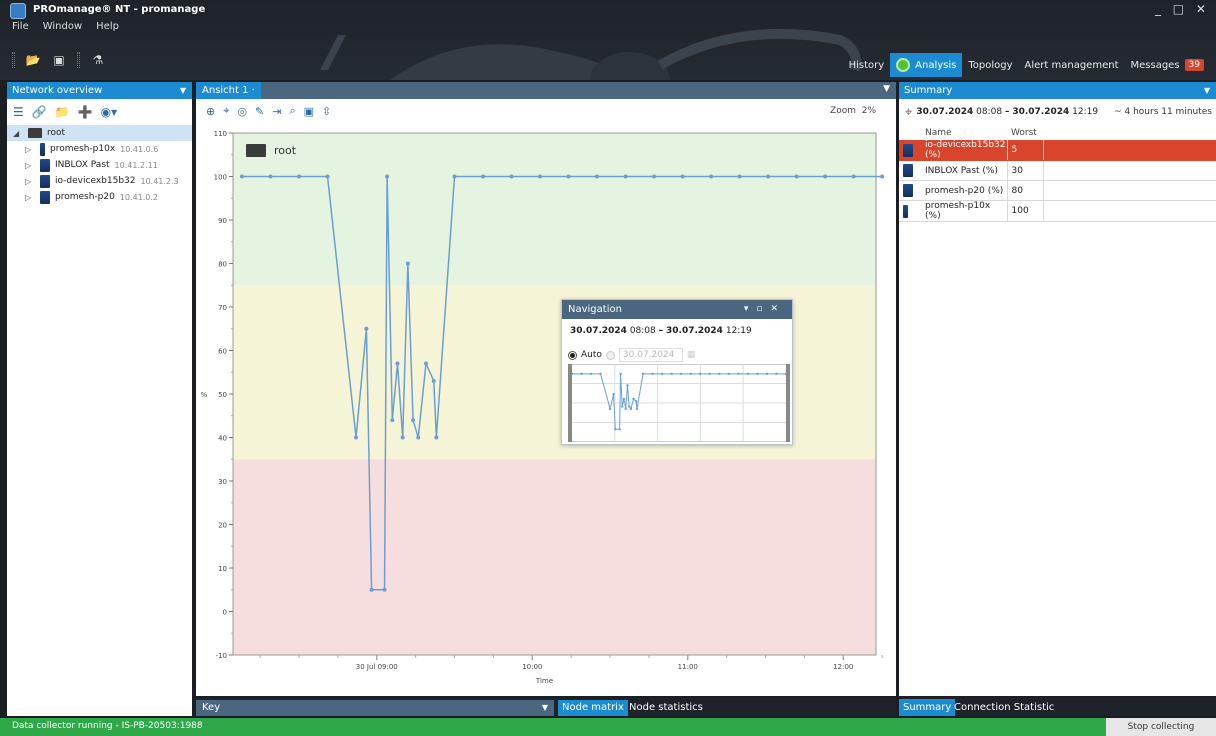 This screenshot has width=1216, height=736. What do you see at coordinates (903, 65) in the screenshot?
I see `analysis-status-icon` at bounding box center [903, 65].